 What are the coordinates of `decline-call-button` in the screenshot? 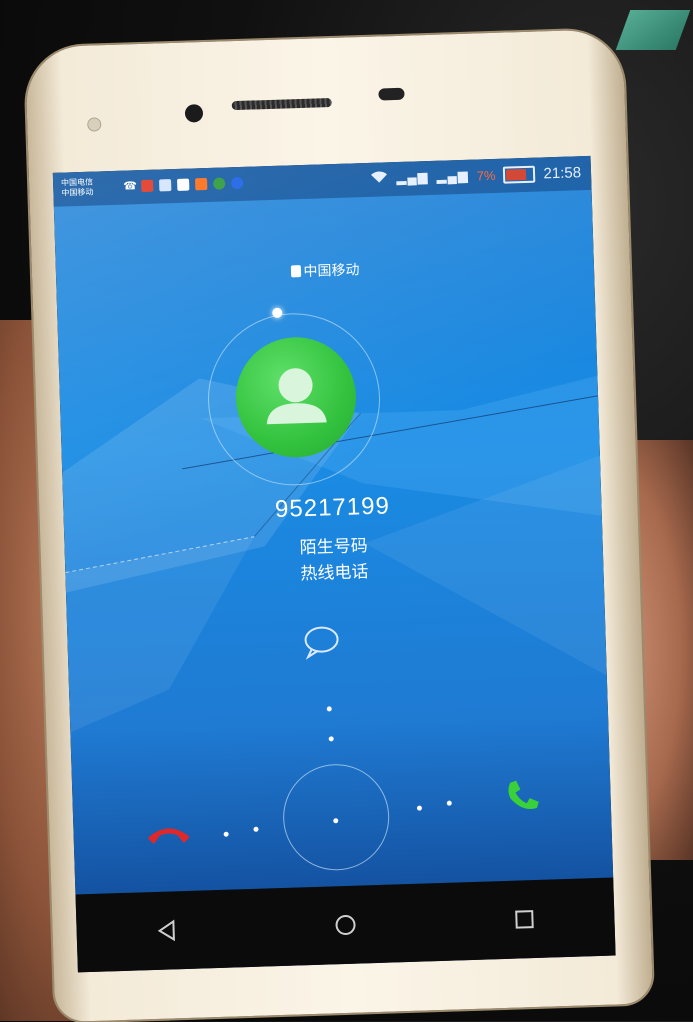 It's located at (168, 833).